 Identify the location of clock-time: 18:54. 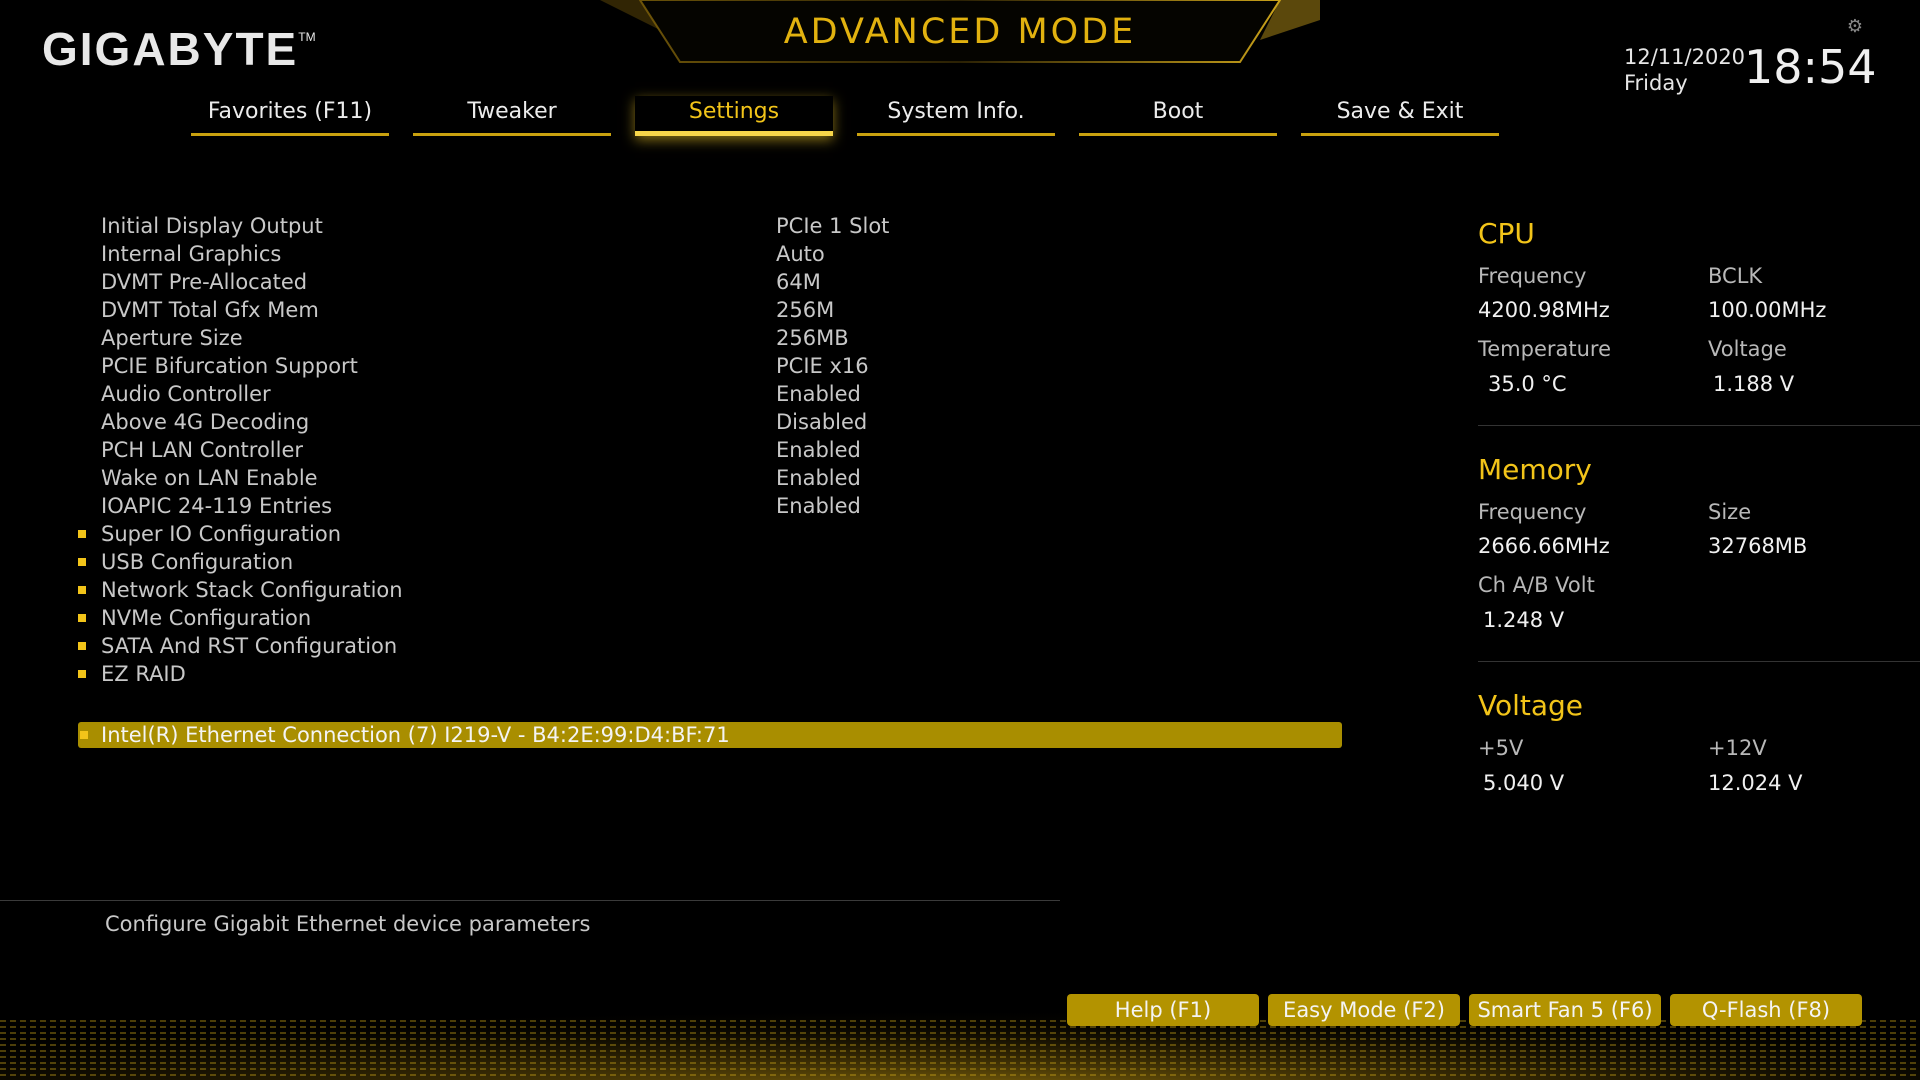
(1810, 67).